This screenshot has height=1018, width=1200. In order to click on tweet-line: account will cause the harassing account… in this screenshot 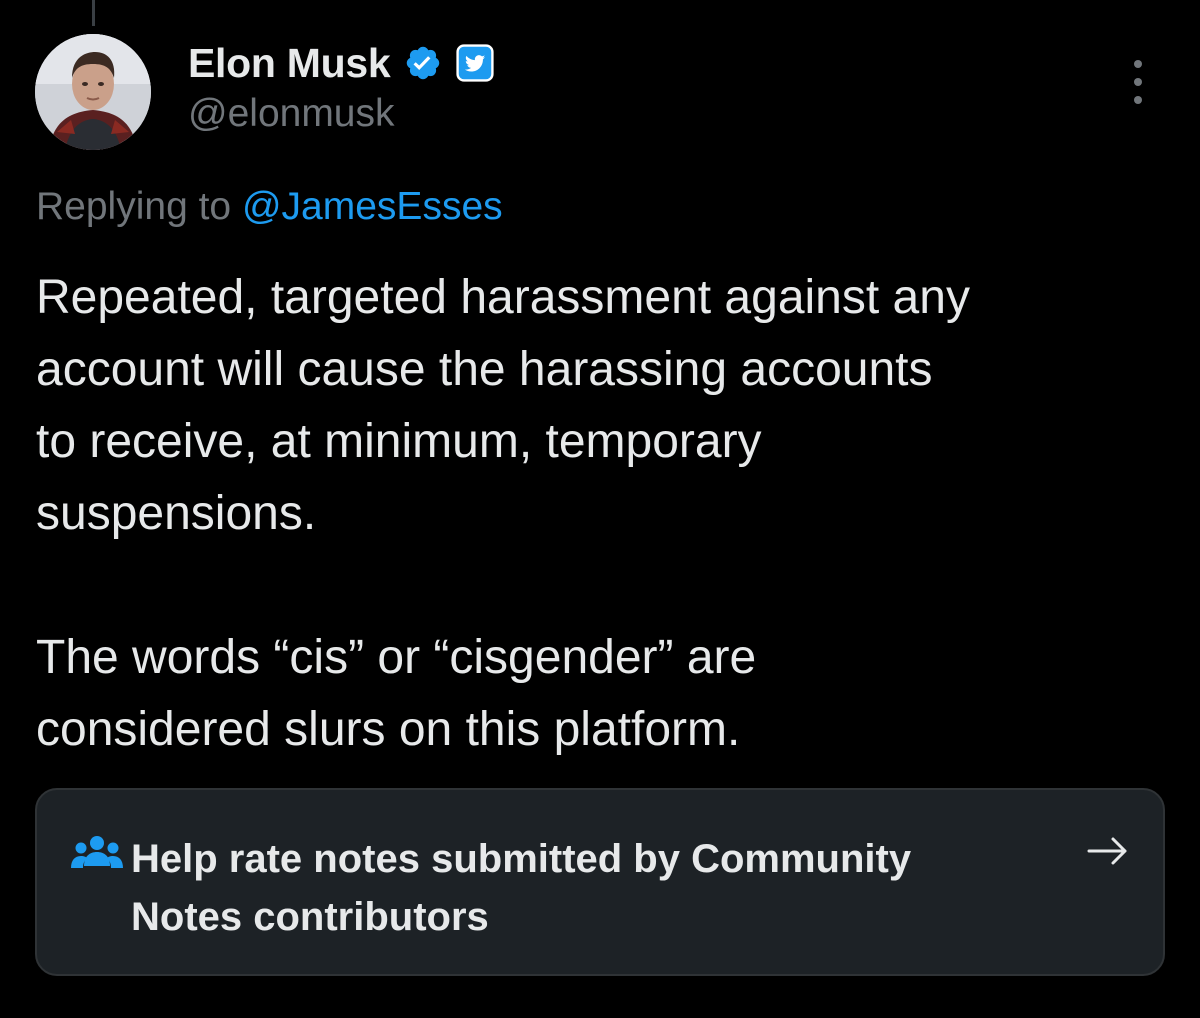, I will do `click(484, 369)`.